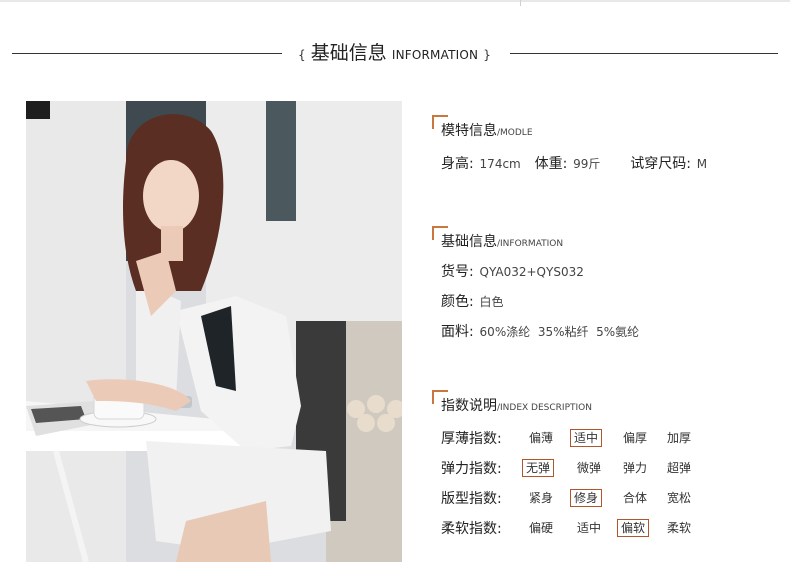 The image size is (790, 584). What do you see at coordinates (531, 272) in the screenshot?
I see `sku-value: QYA032+QYS032` at bounding box center [531, 272].